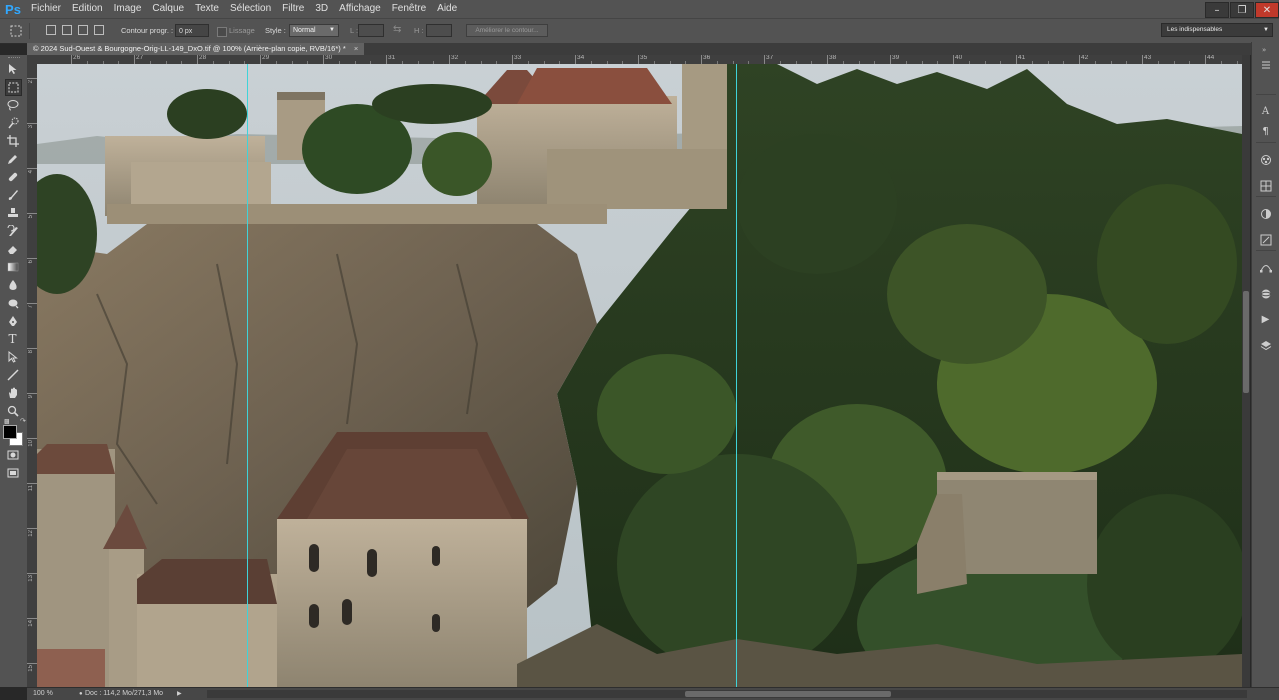 The image size is (1279, 700). What do you see at coordinates (12, 454) in the screenshot?
I see `quick-mask-icon` at bounding box center [12, 454].